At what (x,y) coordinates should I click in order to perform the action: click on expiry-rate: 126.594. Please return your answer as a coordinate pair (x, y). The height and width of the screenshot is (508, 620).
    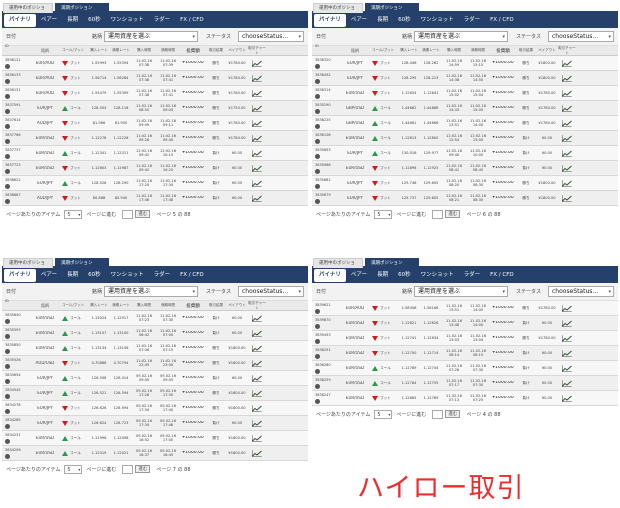
    Looking at the image, I should click on (121, 407).